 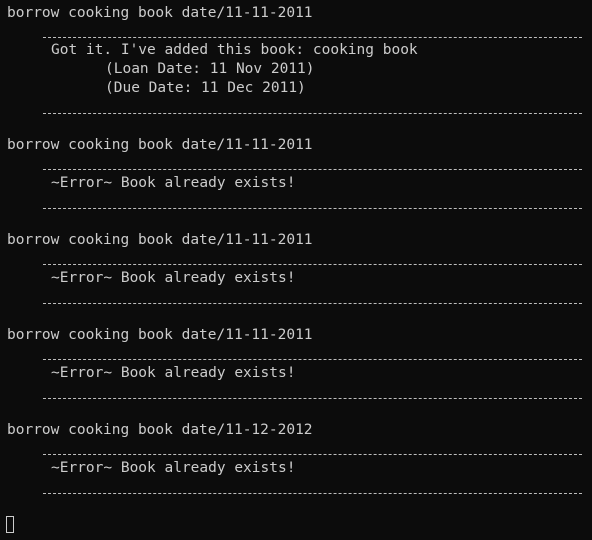 What do you see at coordinates (205, 88) in the screenshot?
I see `due-date-line: (Due Date: 11 Dec 2011)` at bounding box center [205, 88].